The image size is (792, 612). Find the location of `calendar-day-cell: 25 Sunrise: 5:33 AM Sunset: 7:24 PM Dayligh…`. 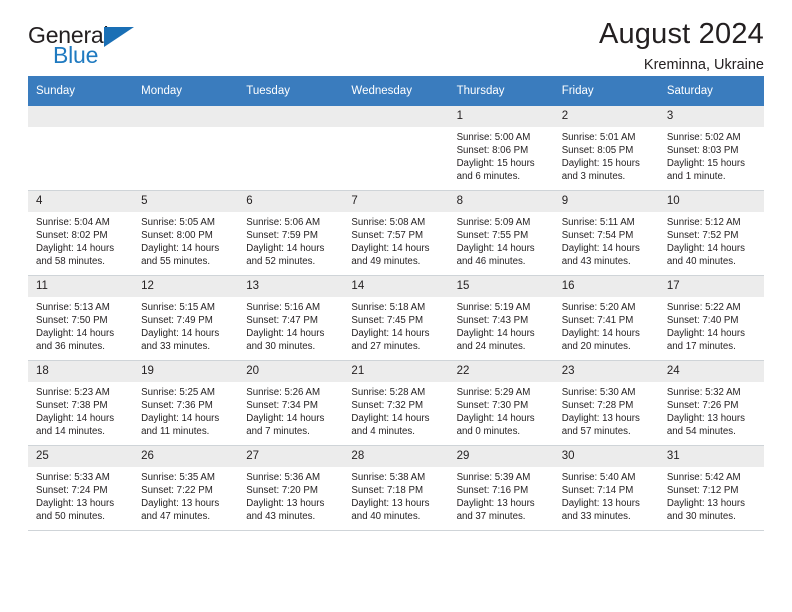

calendar-day-cell: 25 Sunrise: 5:33 AM Sunset: 7:24 PM Dayligh… is located at coordinates (81, 488).